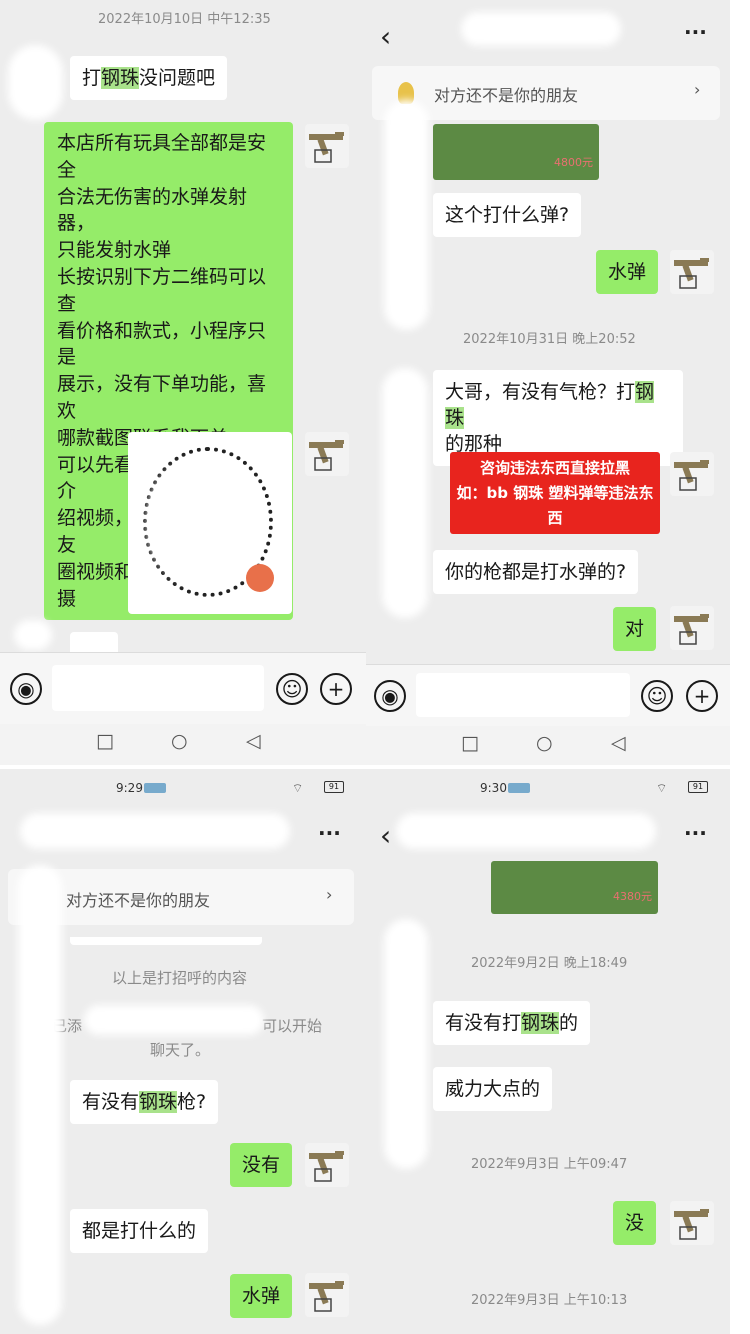  I want to click on shop-message-line: 只能发射水弹, so click(114, 250).